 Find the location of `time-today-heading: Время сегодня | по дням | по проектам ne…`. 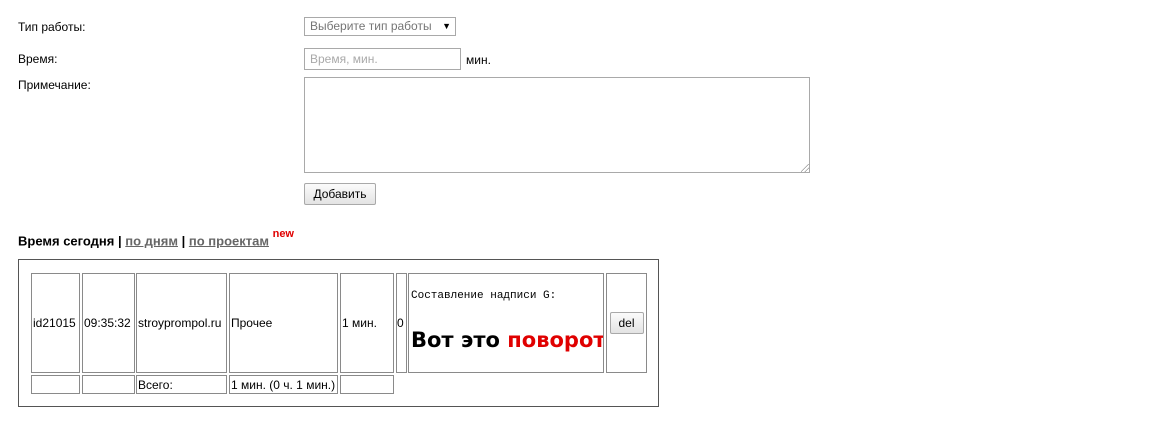

time-today-heading: Время сегодня | по дням | по проектам ne… is located at coordinates (156, 238).